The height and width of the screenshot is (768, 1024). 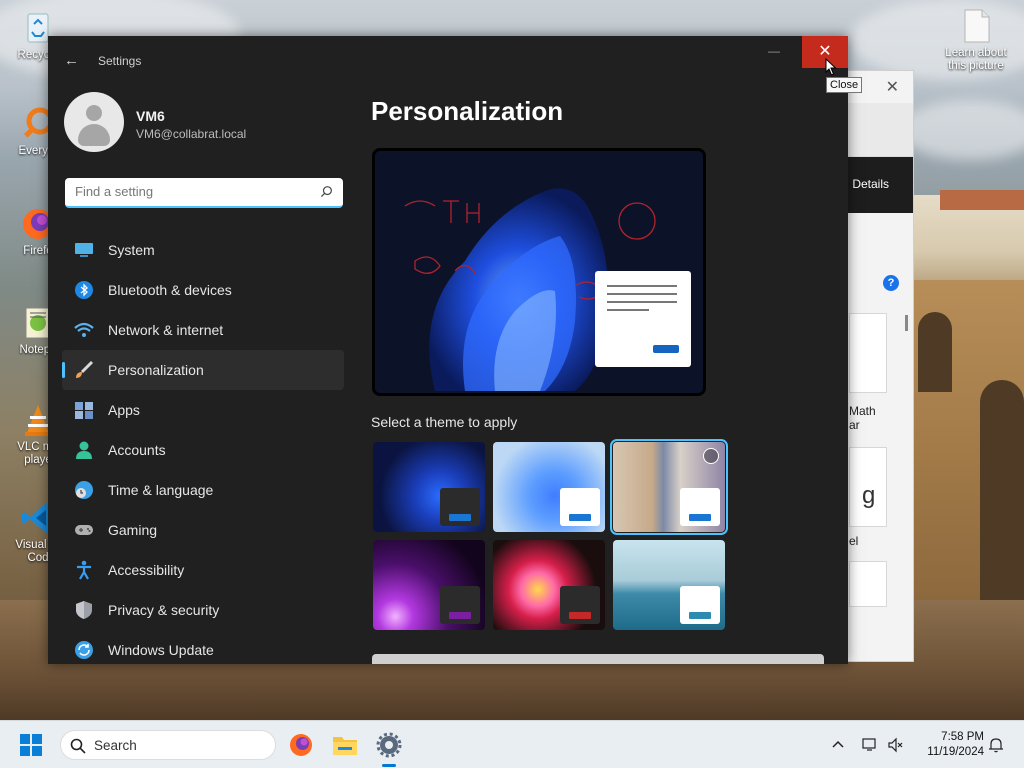 What do you see at coordinates (598, 659) in the screenshot?
I see `next-section-card` at bounding box center [598, 659].